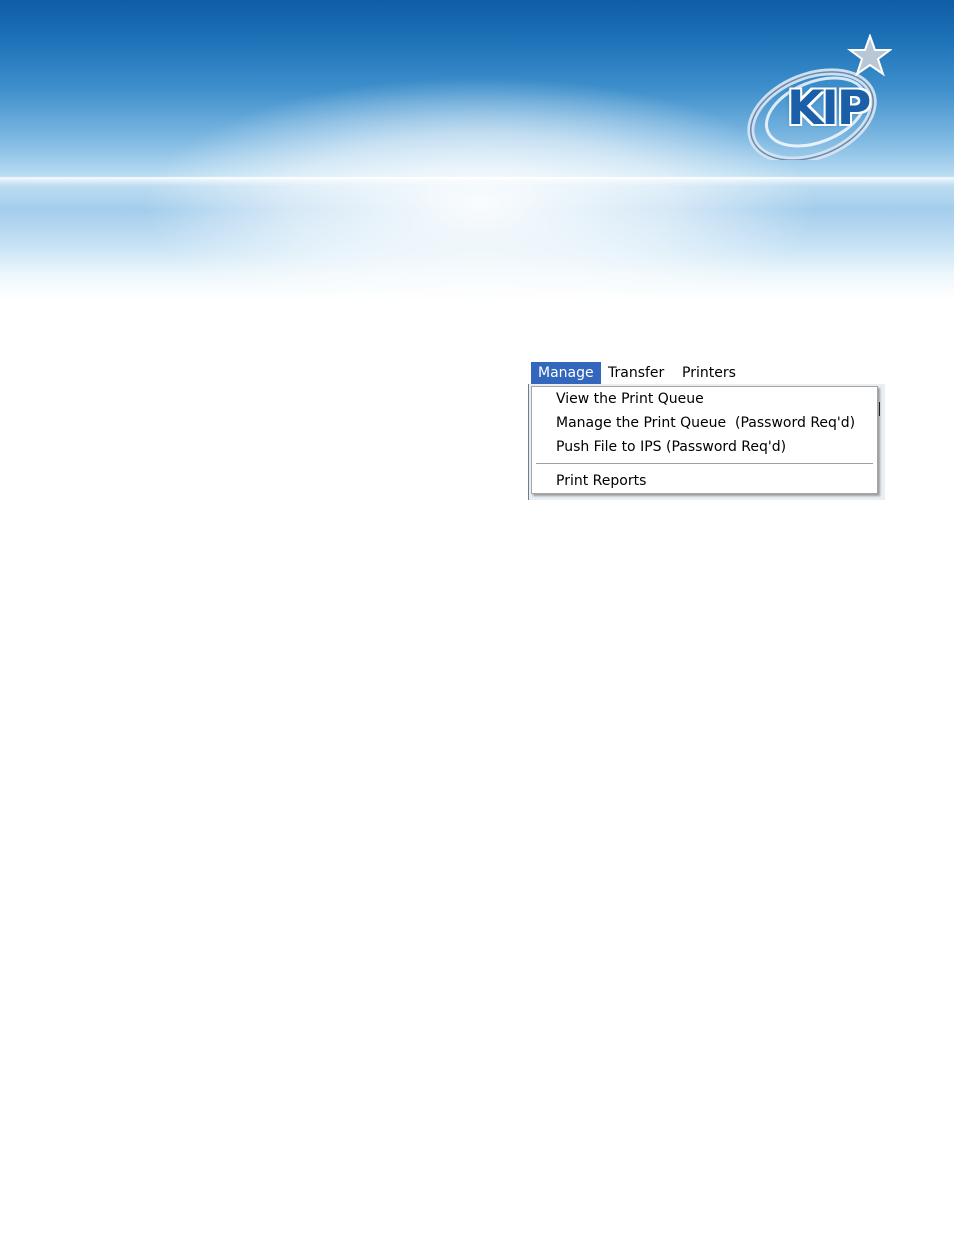 This screenshot has width=954, height=1235. Describe the element at coordinates (477, 178) in the screenshot. I see `header-divider-line` at that location.